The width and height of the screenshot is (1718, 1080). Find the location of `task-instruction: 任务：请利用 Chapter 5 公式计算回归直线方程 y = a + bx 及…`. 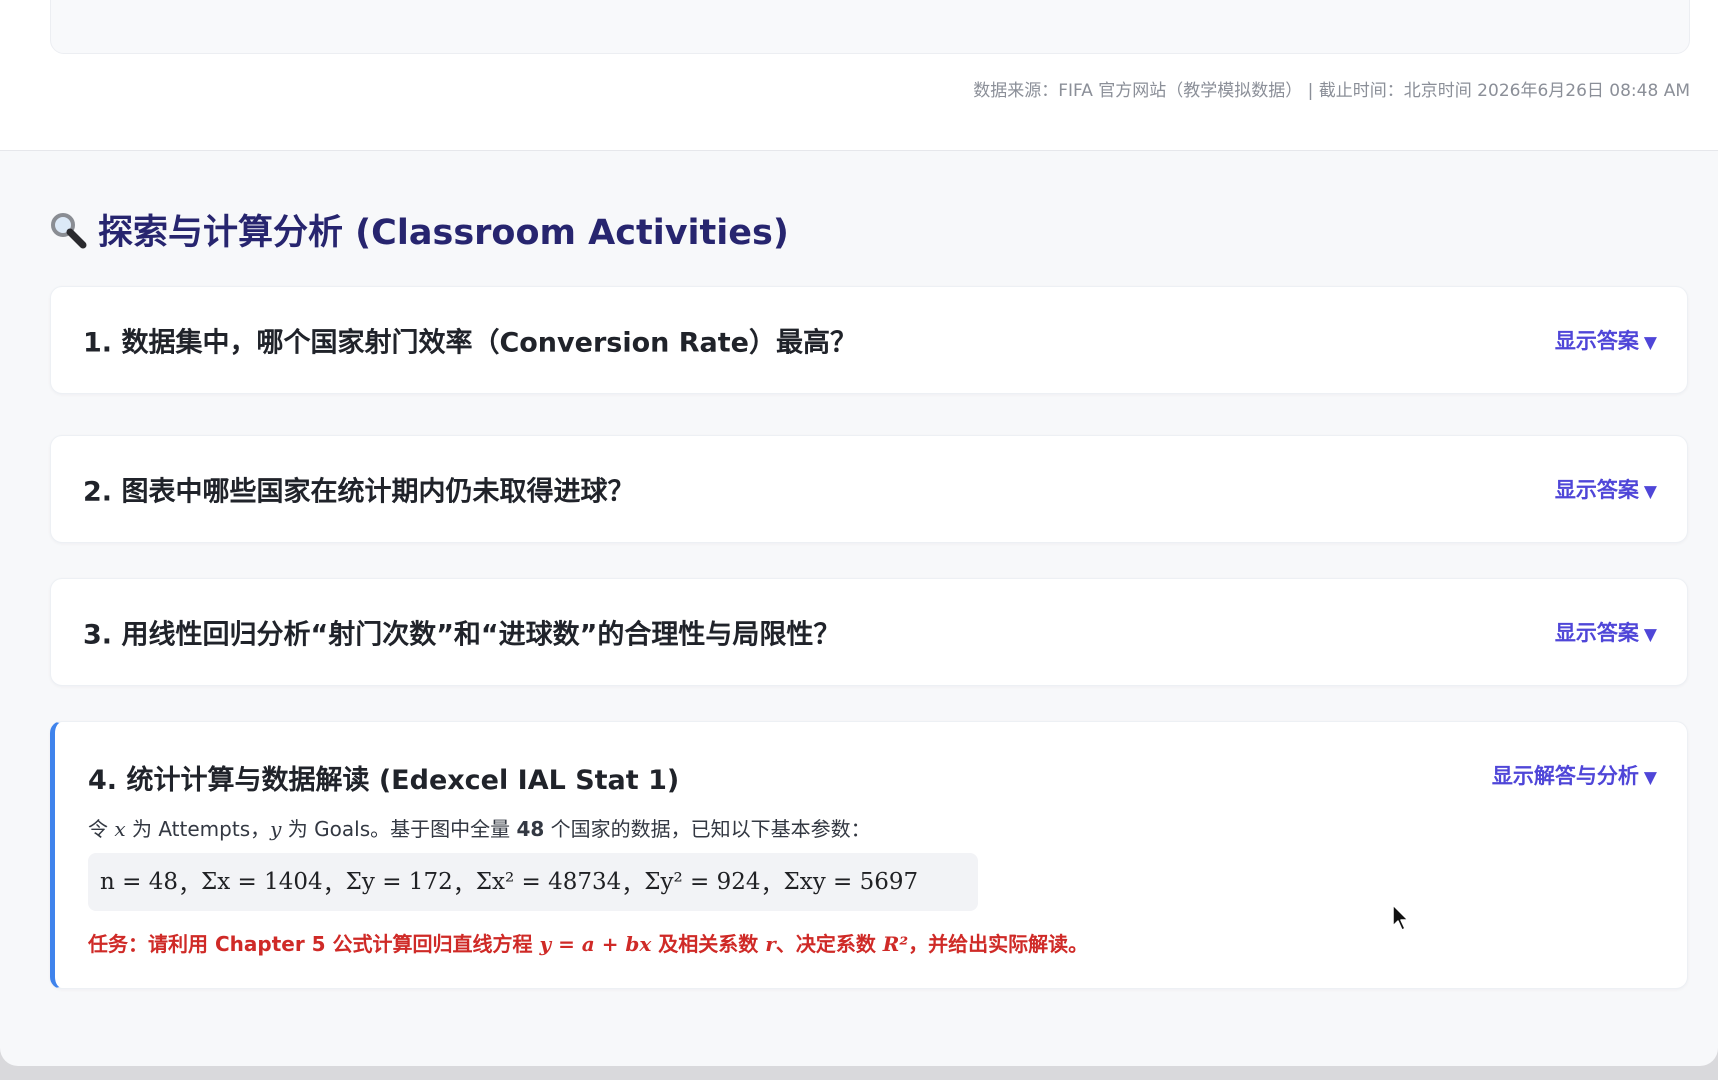

task-instruction: 任务：请利用 Chapter 5 公式计算回归直线方程 y = a + bx 及… is located at coordinates (588, 944).